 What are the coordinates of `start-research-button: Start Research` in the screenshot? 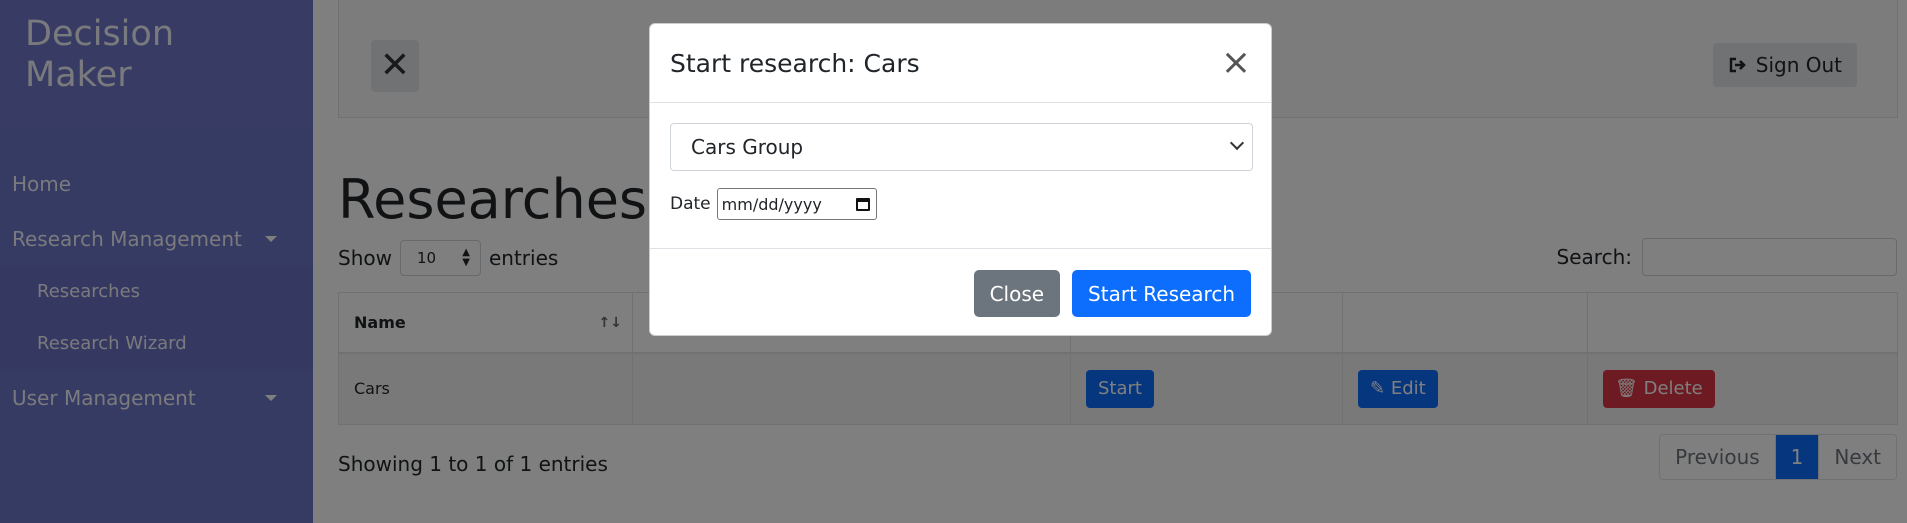 It's located at (1161, 293).